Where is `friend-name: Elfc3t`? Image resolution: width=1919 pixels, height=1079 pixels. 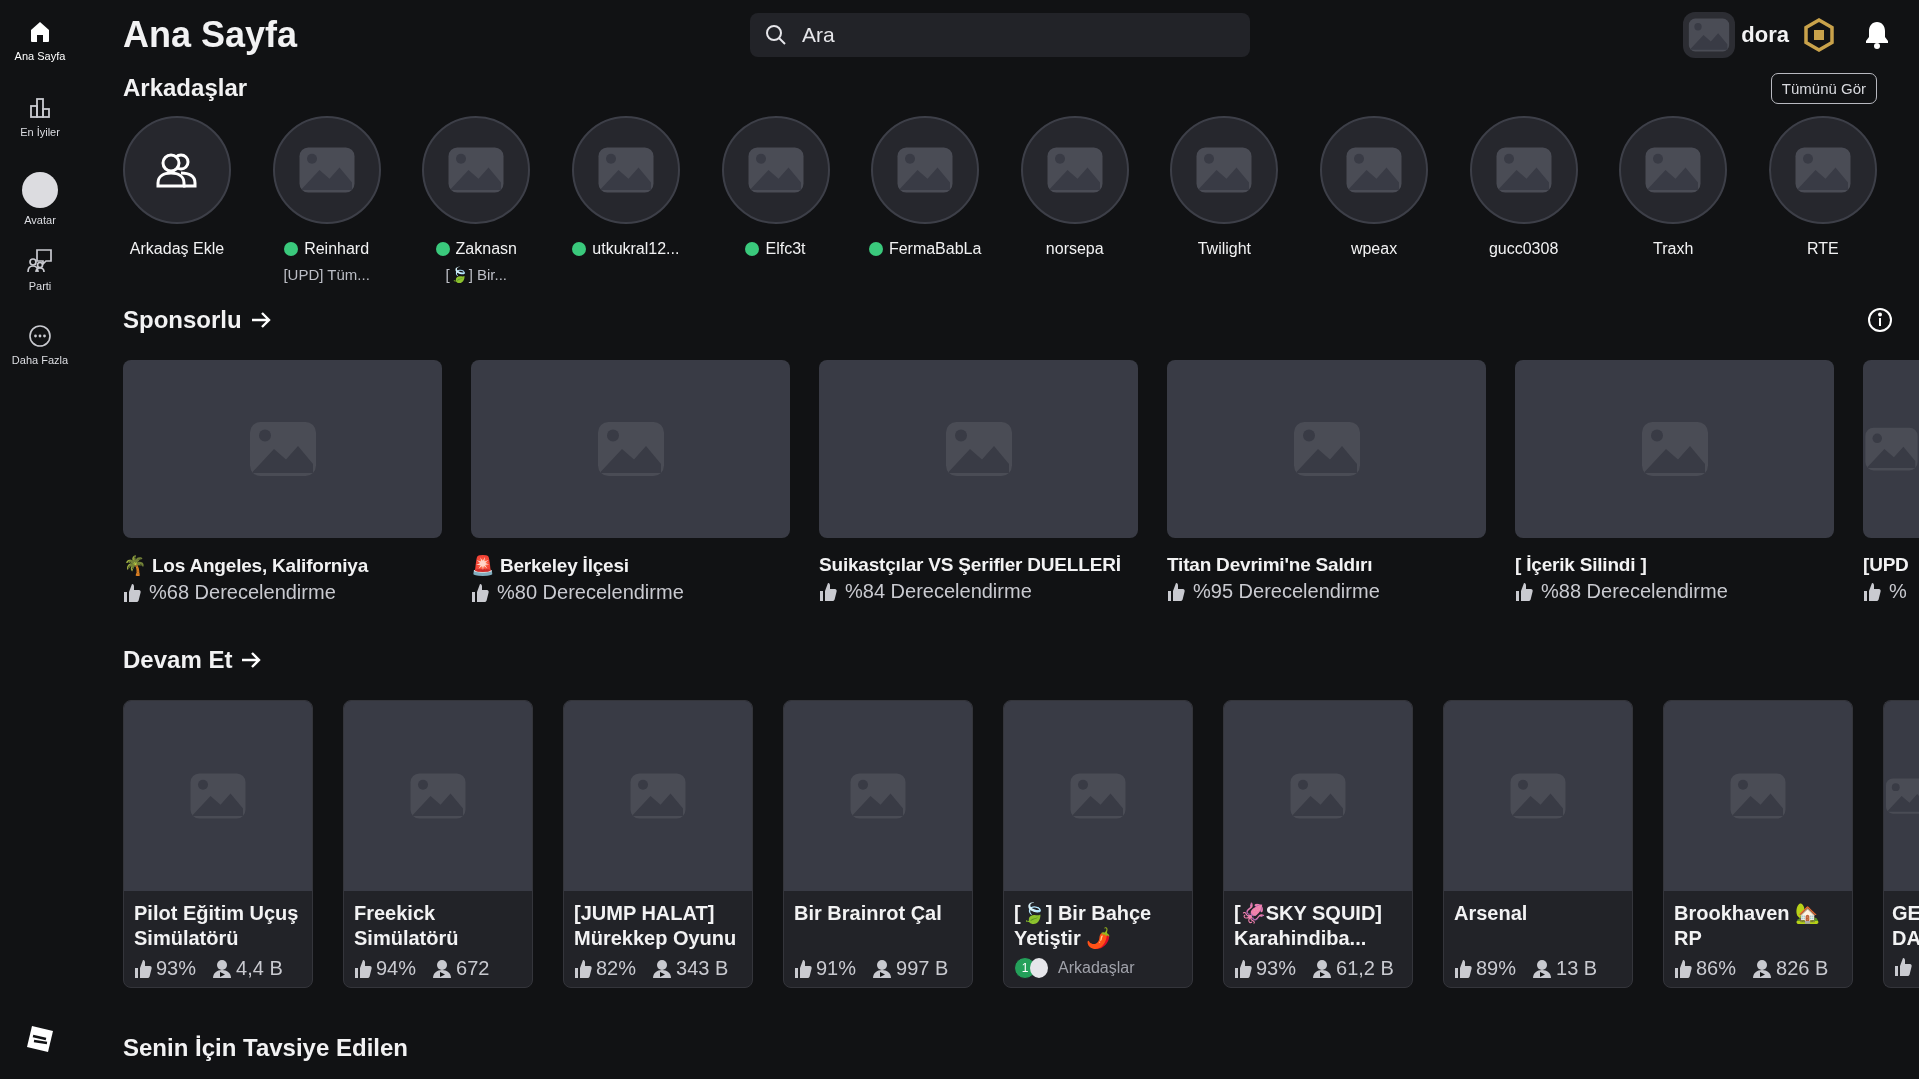
friend-name: Elfc3t is located at coordinates (785, 249).